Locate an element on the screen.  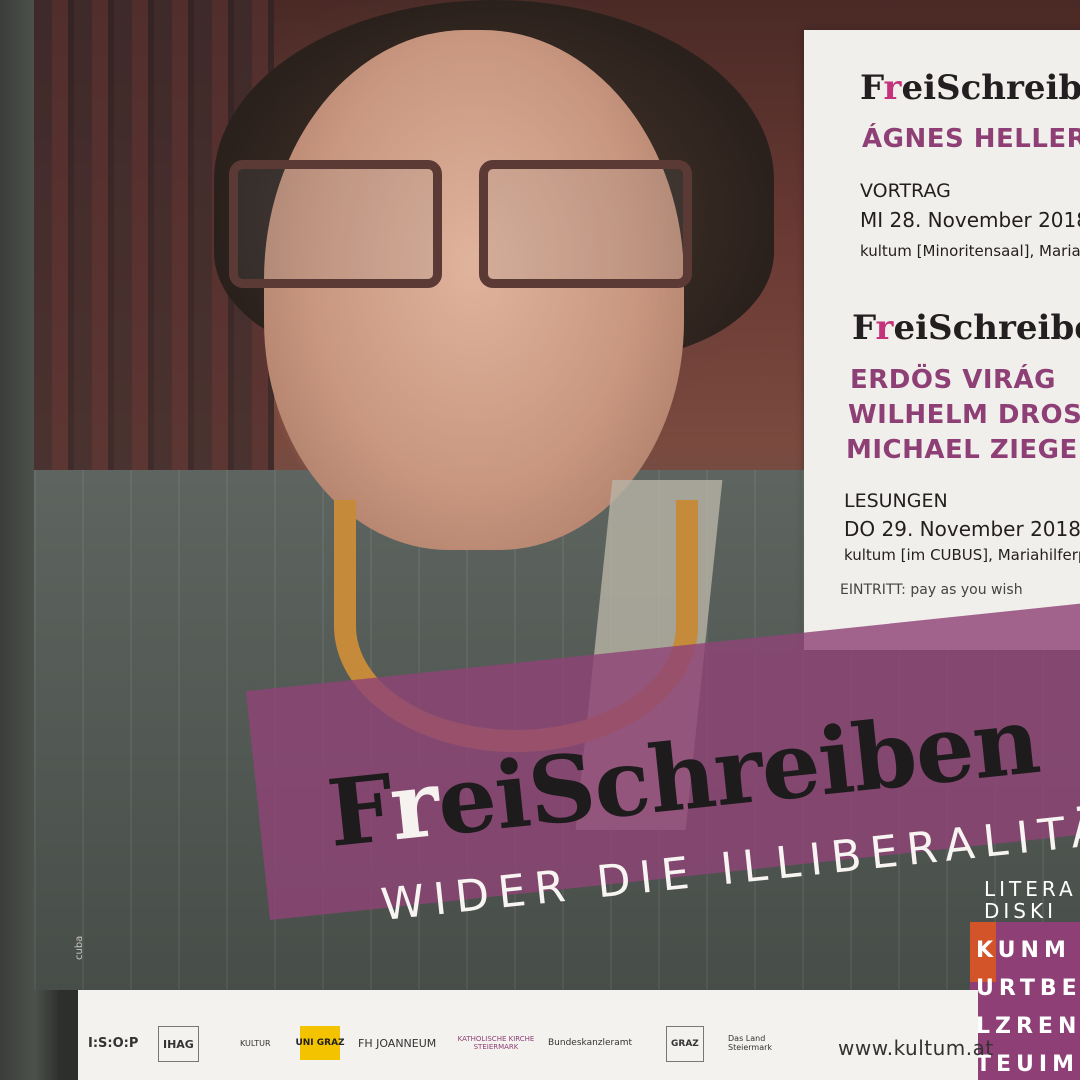
literature-tag: LITERA DISKI is located at coordinates (1030, 900).